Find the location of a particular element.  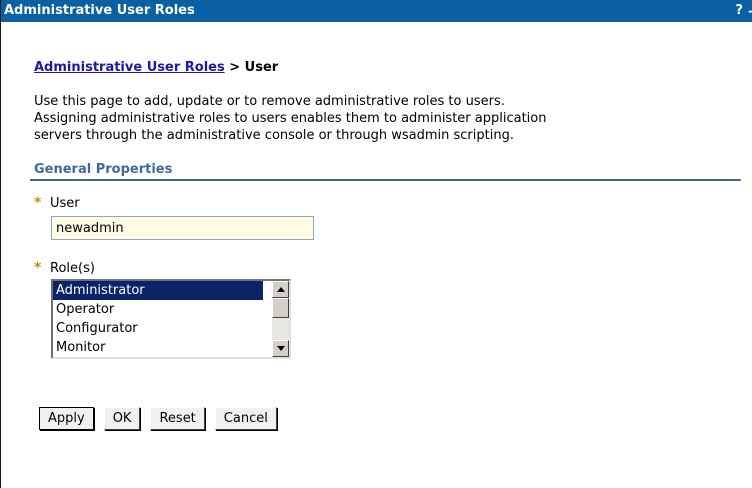

scrollbar-thumb is located at coordinates (280, 308).